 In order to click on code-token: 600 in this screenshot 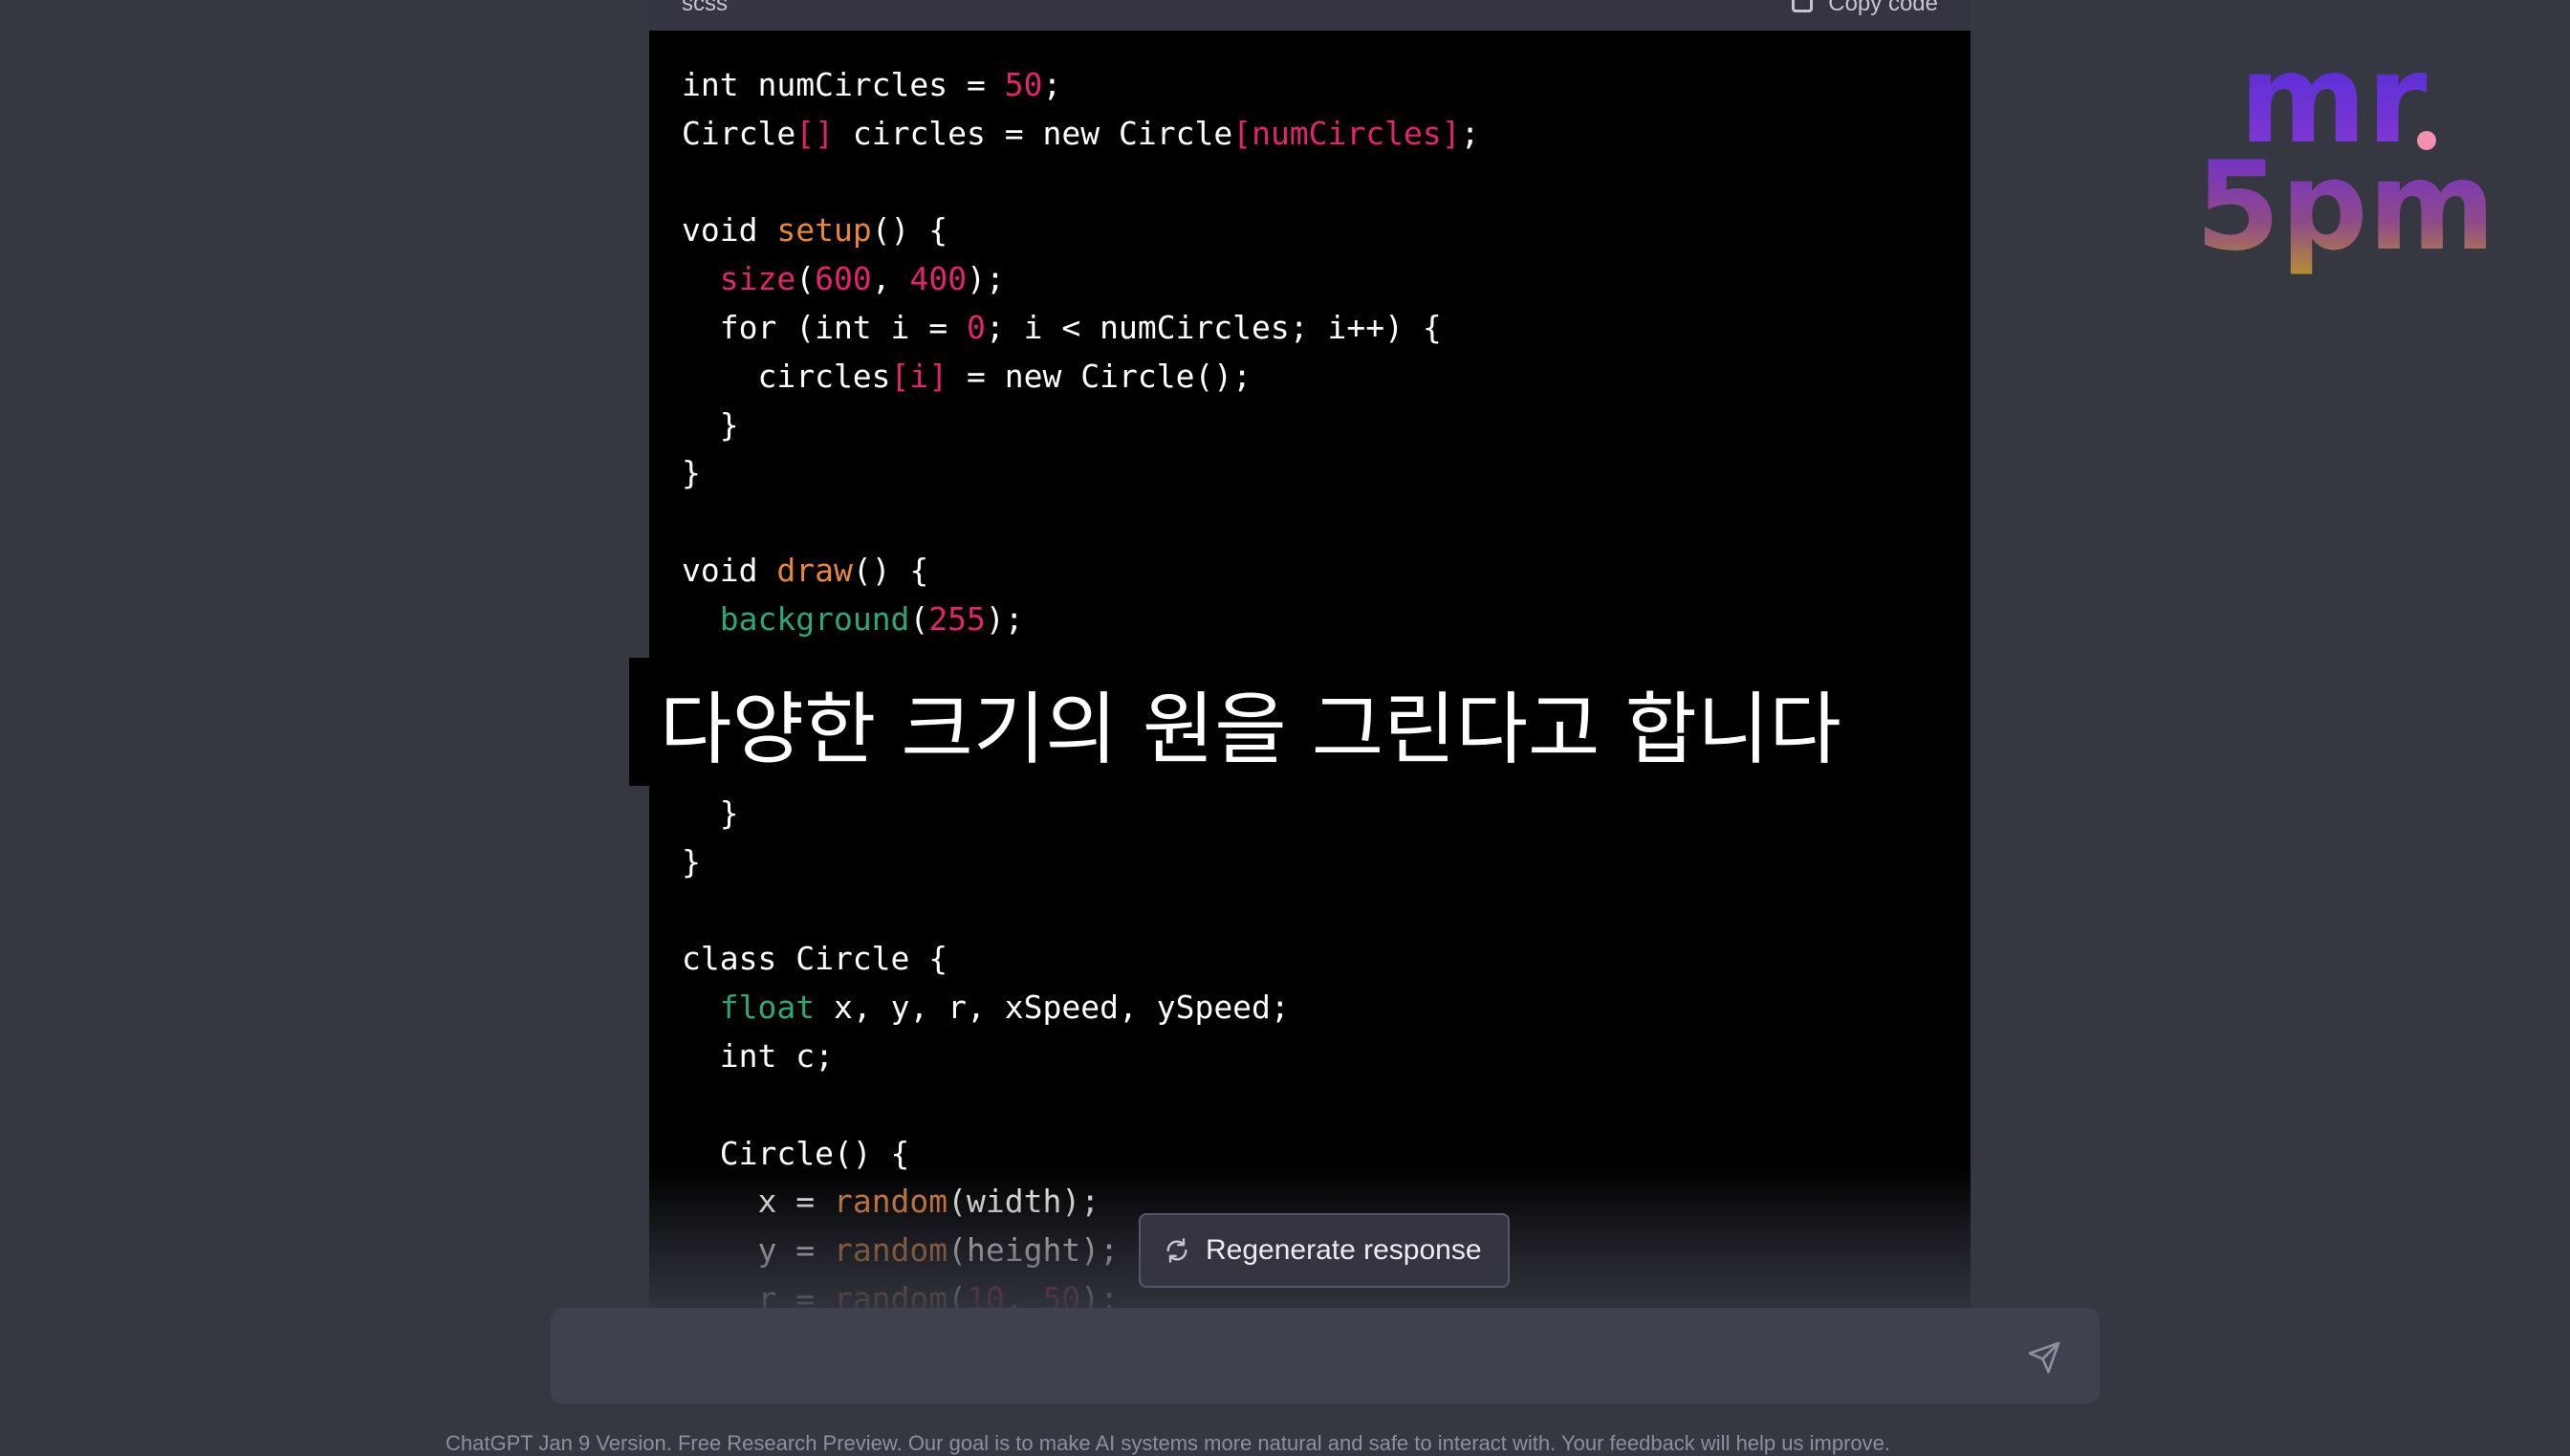, I will do `click(843, 279)`.